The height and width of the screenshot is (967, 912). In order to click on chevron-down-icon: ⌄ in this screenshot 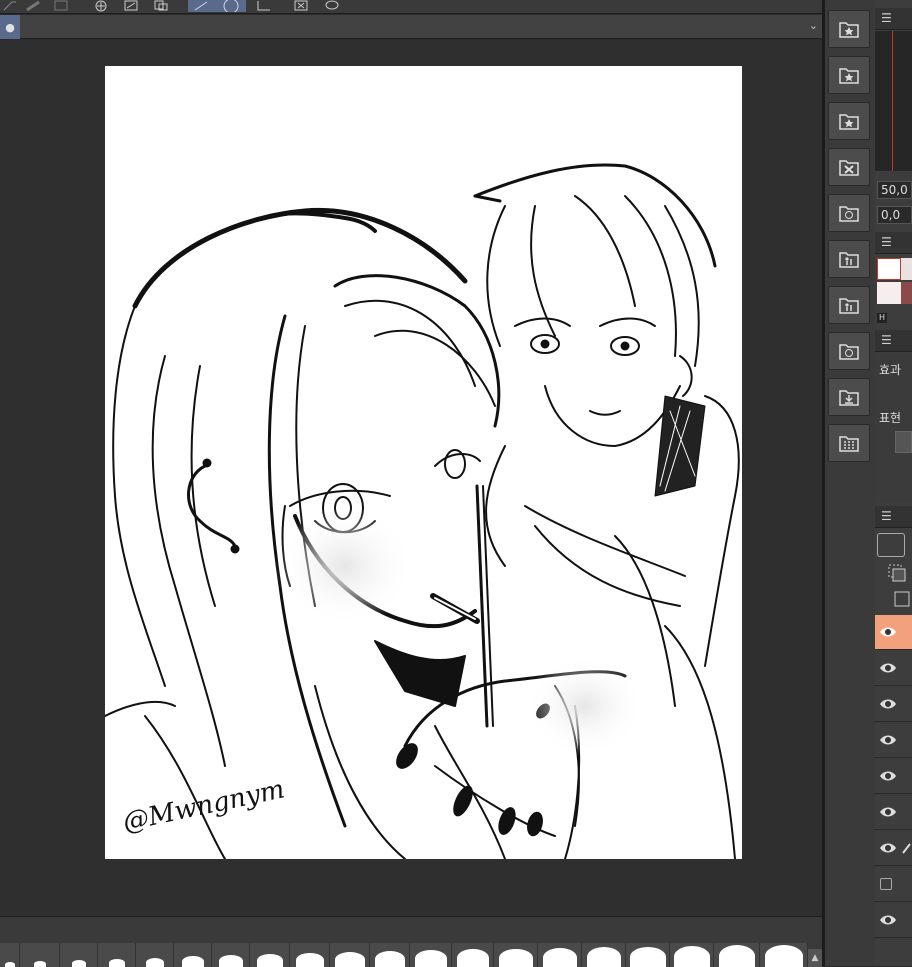, I will do `click(813, 25)`.